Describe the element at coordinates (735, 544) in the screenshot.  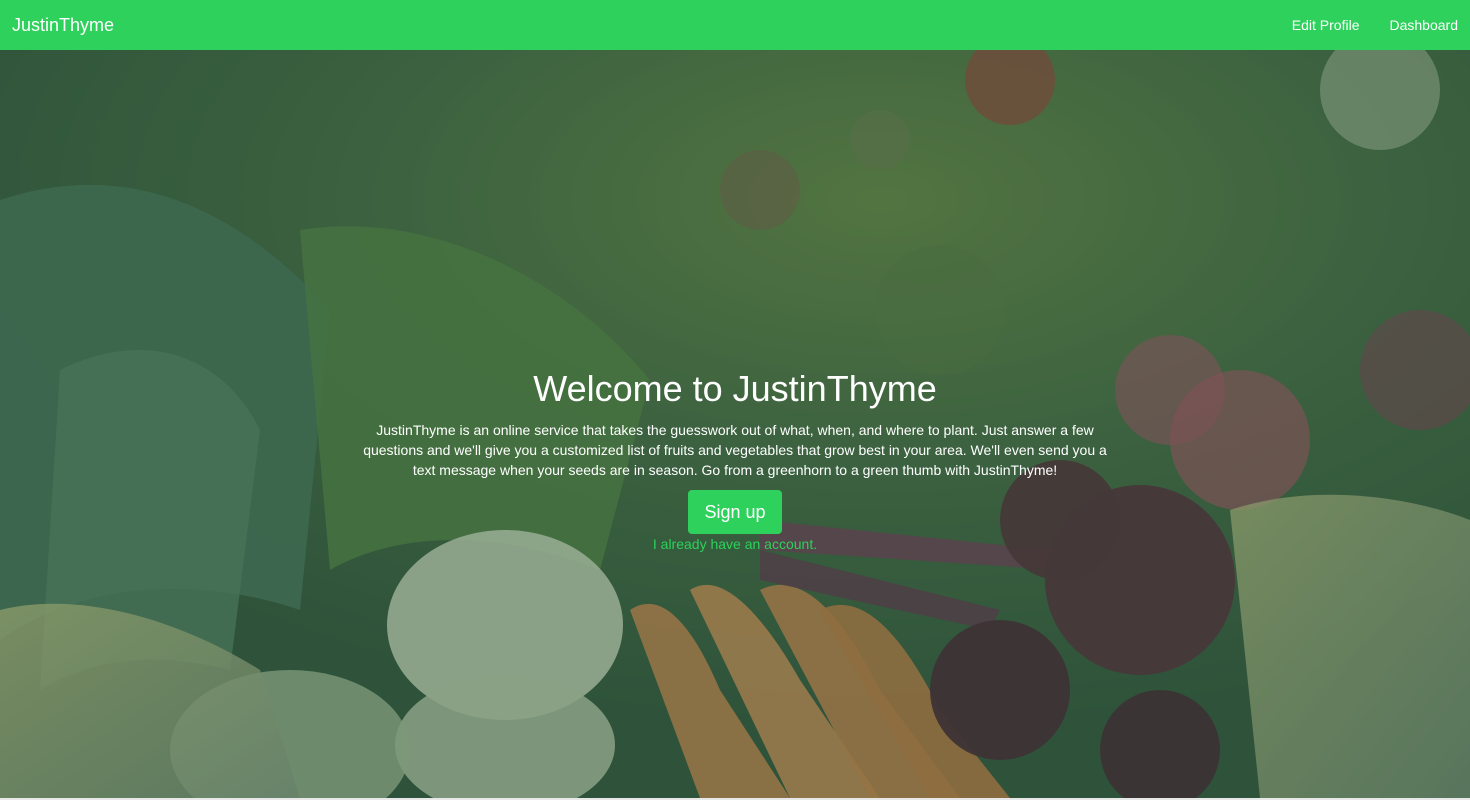
I see `existing-account-link: I already have an account.` at that location.